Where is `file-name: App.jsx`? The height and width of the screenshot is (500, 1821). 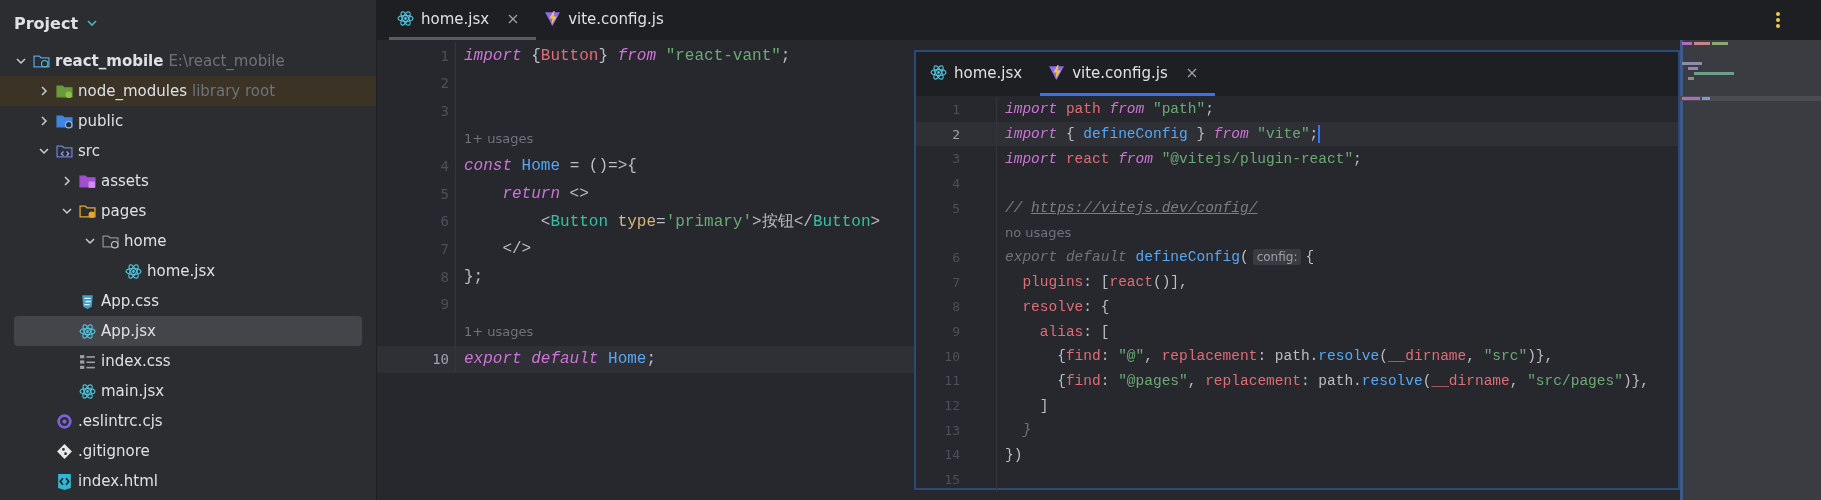 file-name: App.jsx is located at coordinates (128, 331).